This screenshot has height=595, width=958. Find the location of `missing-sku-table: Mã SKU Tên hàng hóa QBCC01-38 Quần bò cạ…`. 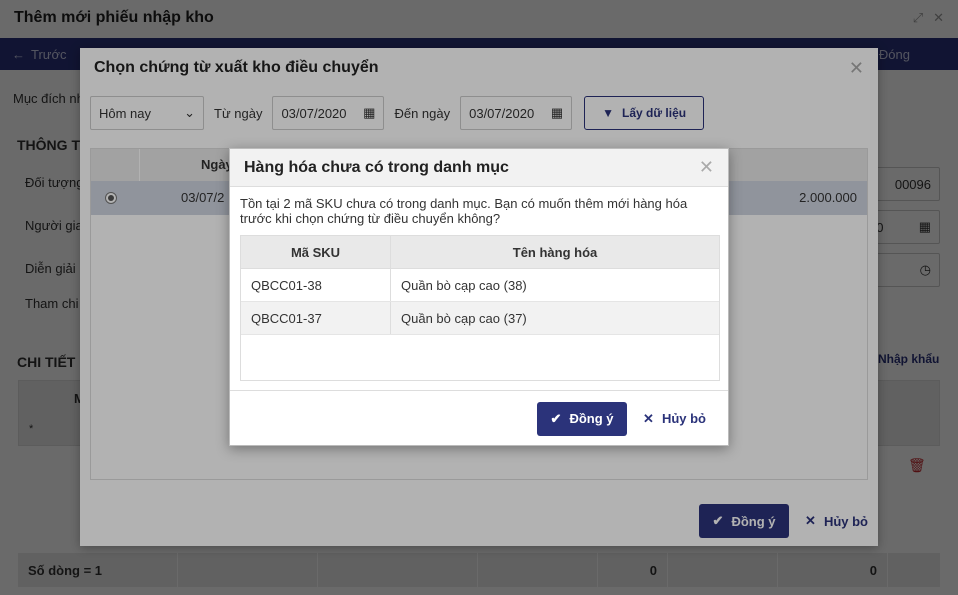

missing-sku-table: Mã SKU Tên hàng hóa QBCC01-38 Quần bò cạ… is located at coordinates (480, 308).